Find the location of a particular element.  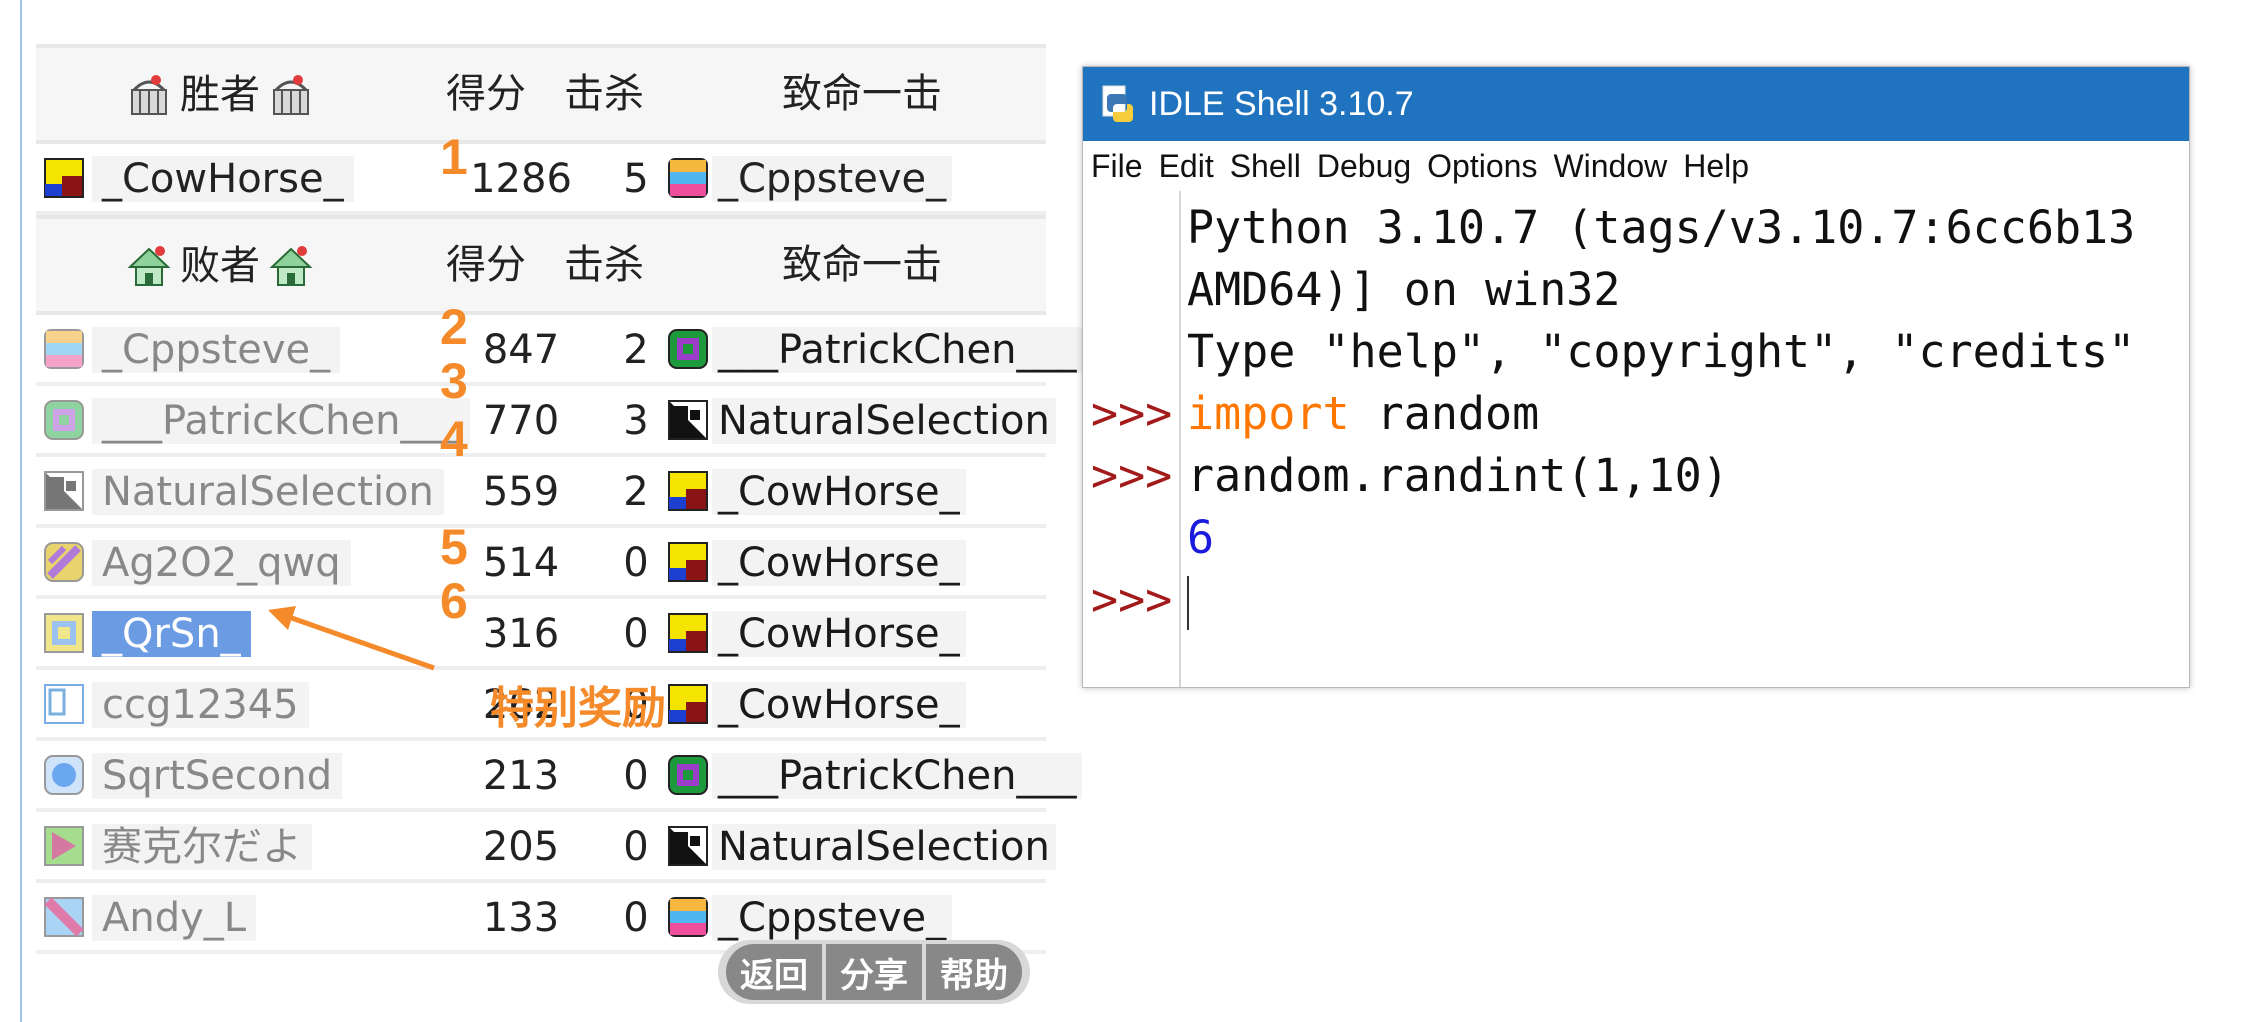

loser-header: 败者 得分 击杀 致命一击 is located at coordinates (541, 265).